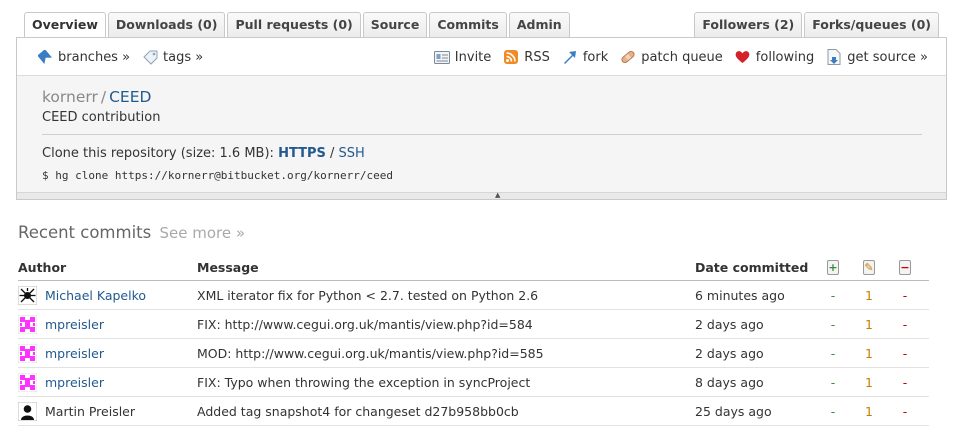 This screenshot has height=437, width=968. Describe the element at coordinates (42, 267) in the screenshot. I see `author-column-header: Author` at that location.